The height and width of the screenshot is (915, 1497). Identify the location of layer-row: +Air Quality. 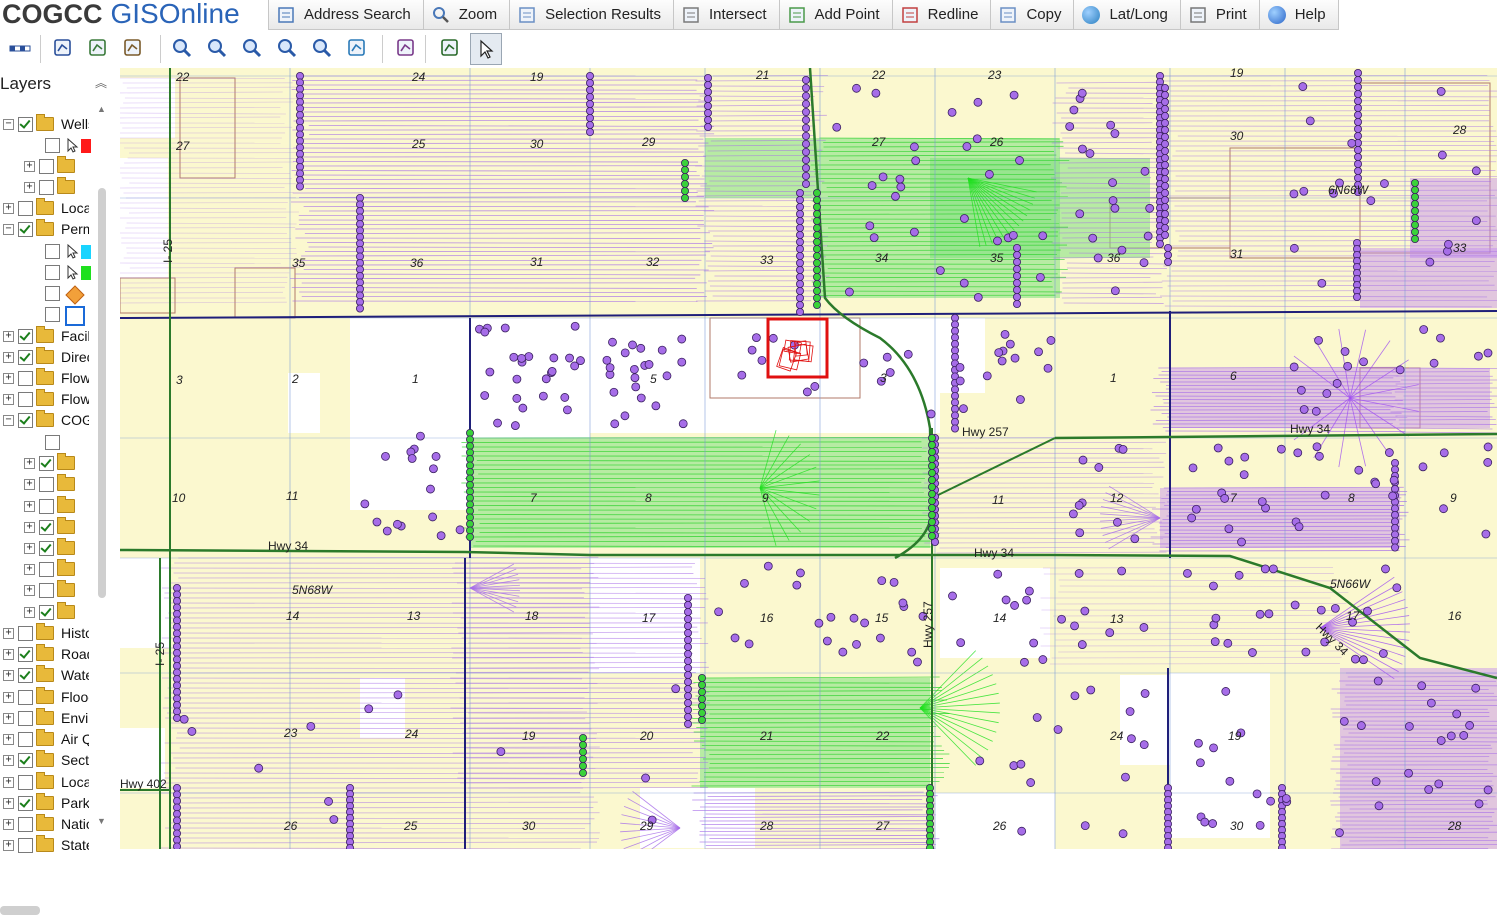
(46, 739).